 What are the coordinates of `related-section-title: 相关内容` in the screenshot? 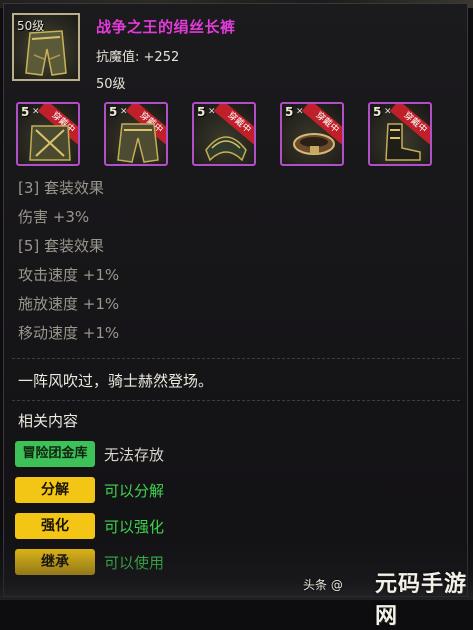 It's located at (48, 421).